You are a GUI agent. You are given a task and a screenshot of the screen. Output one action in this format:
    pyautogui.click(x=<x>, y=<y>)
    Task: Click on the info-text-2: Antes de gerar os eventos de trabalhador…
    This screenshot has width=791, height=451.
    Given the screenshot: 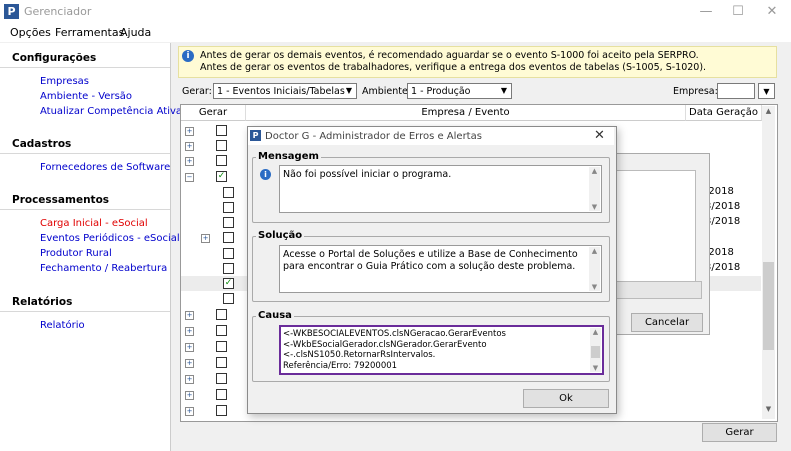 What is the action you would take?
    pyautogui.click(x=453, y=67)
    